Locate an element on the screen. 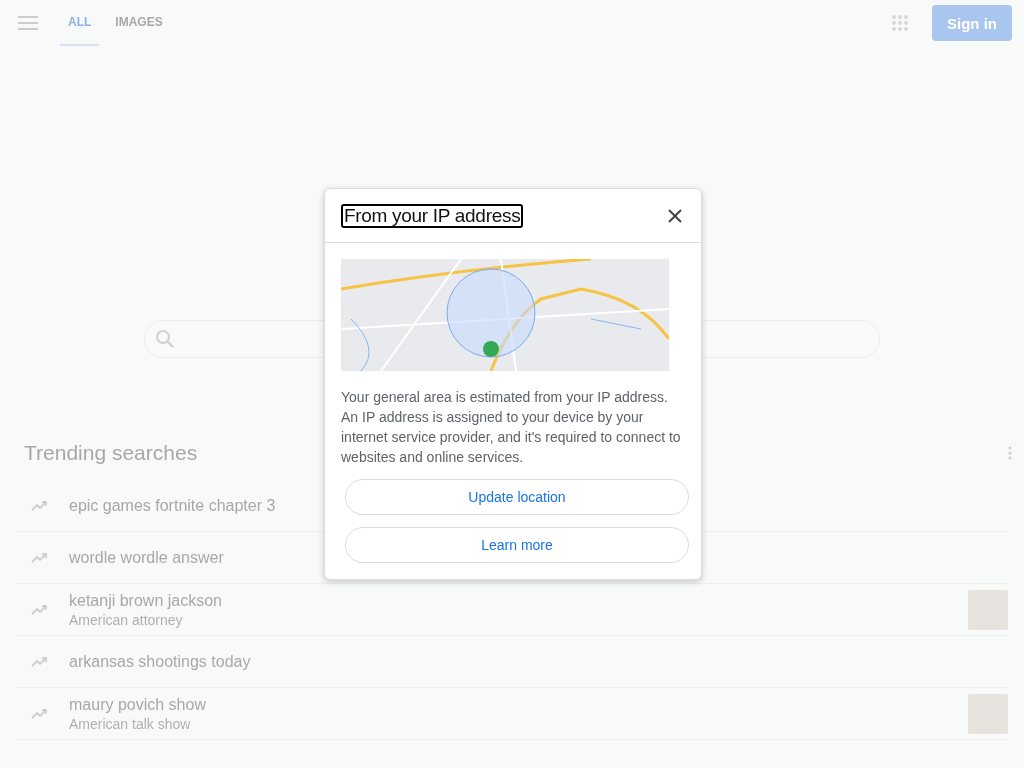  dialog-action-button: Update location is located at coordinates (517, 497).